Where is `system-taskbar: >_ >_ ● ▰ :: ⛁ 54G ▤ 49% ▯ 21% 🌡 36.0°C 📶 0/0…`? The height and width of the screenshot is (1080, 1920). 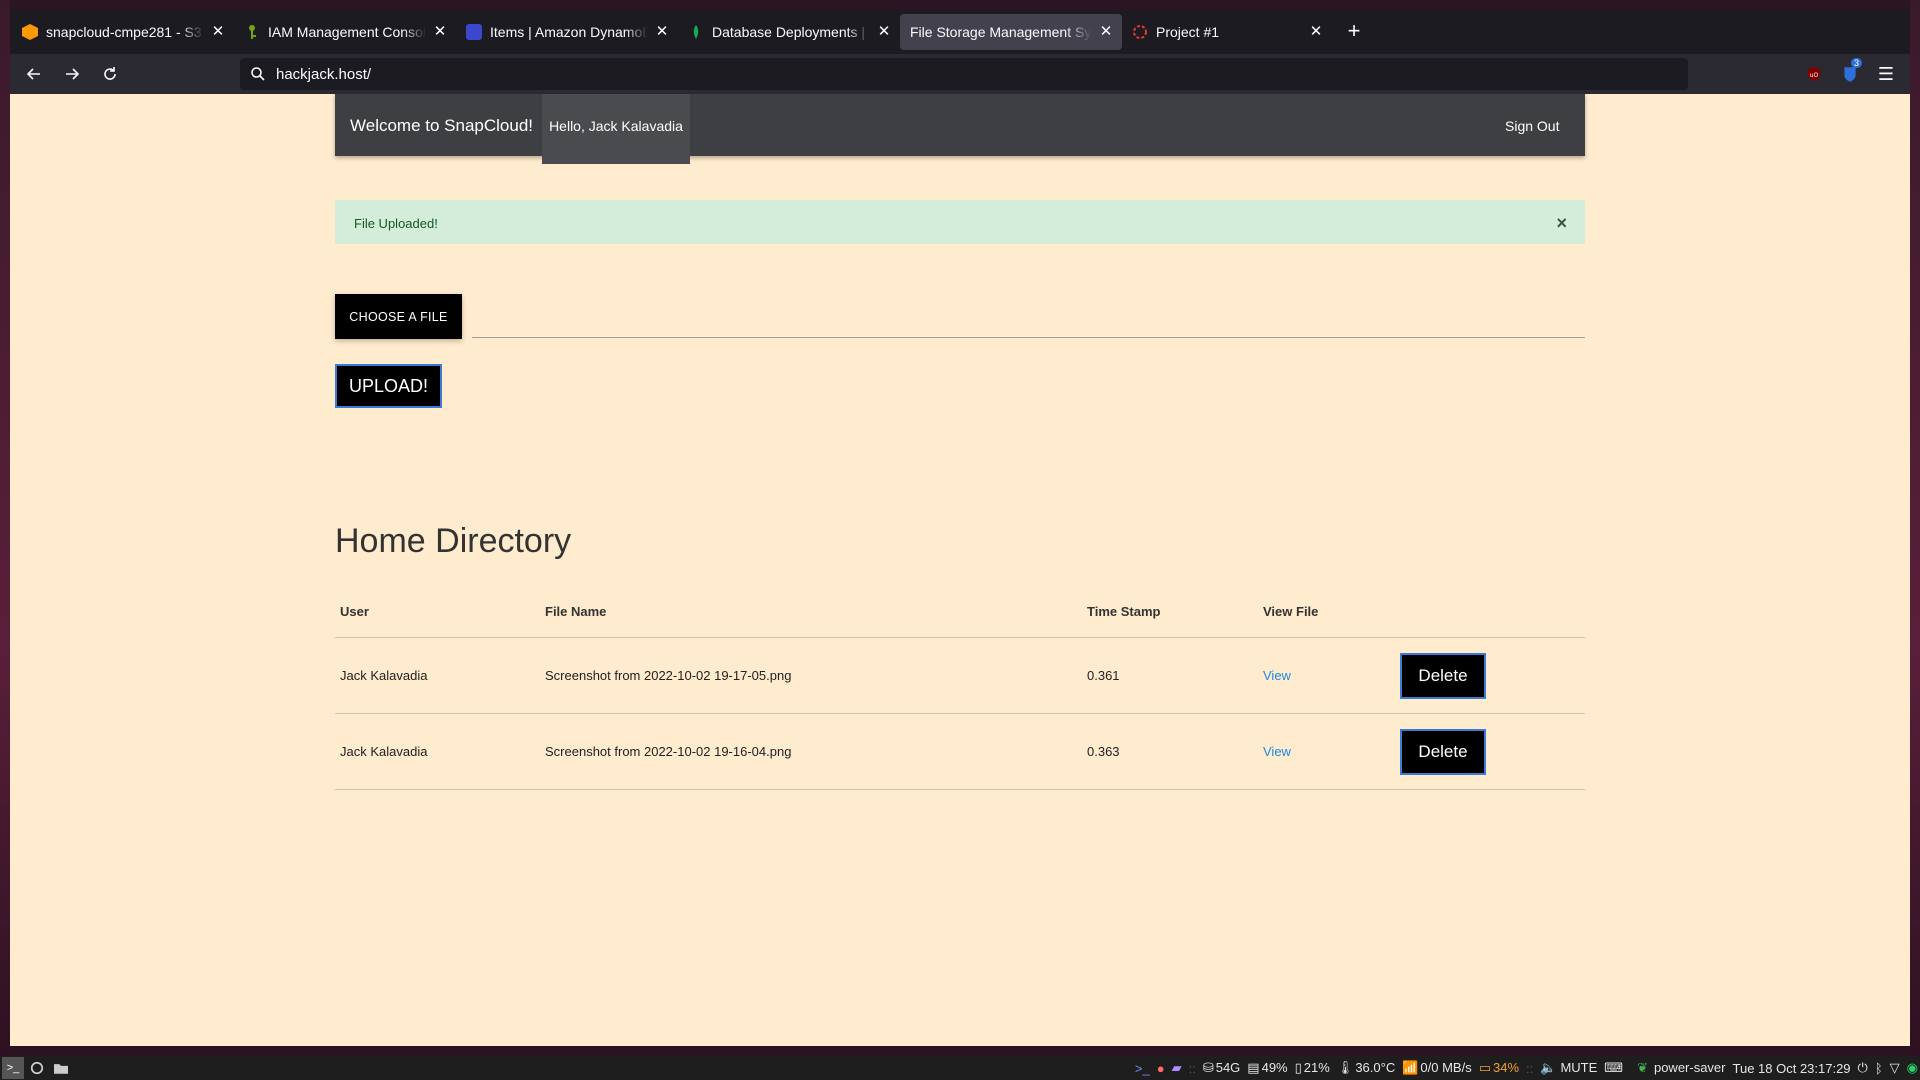
system-taskbar: >_ >_ ● ▰ :: ⛁ 54G ▤ 49% ▯ 21% 🌡 36.0°C 📶 0/0… is located at coordinates (960, 1068).